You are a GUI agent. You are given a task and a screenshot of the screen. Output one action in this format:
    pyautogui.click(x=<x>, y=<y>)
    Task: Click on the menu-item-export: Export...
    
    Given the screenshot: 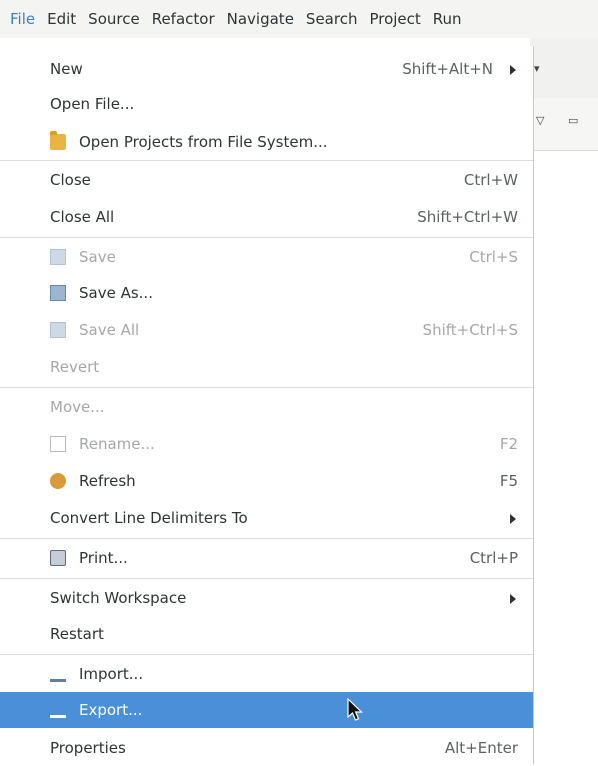 What is the action you would take?
    pyautogui.click(x=266, y=710)
    